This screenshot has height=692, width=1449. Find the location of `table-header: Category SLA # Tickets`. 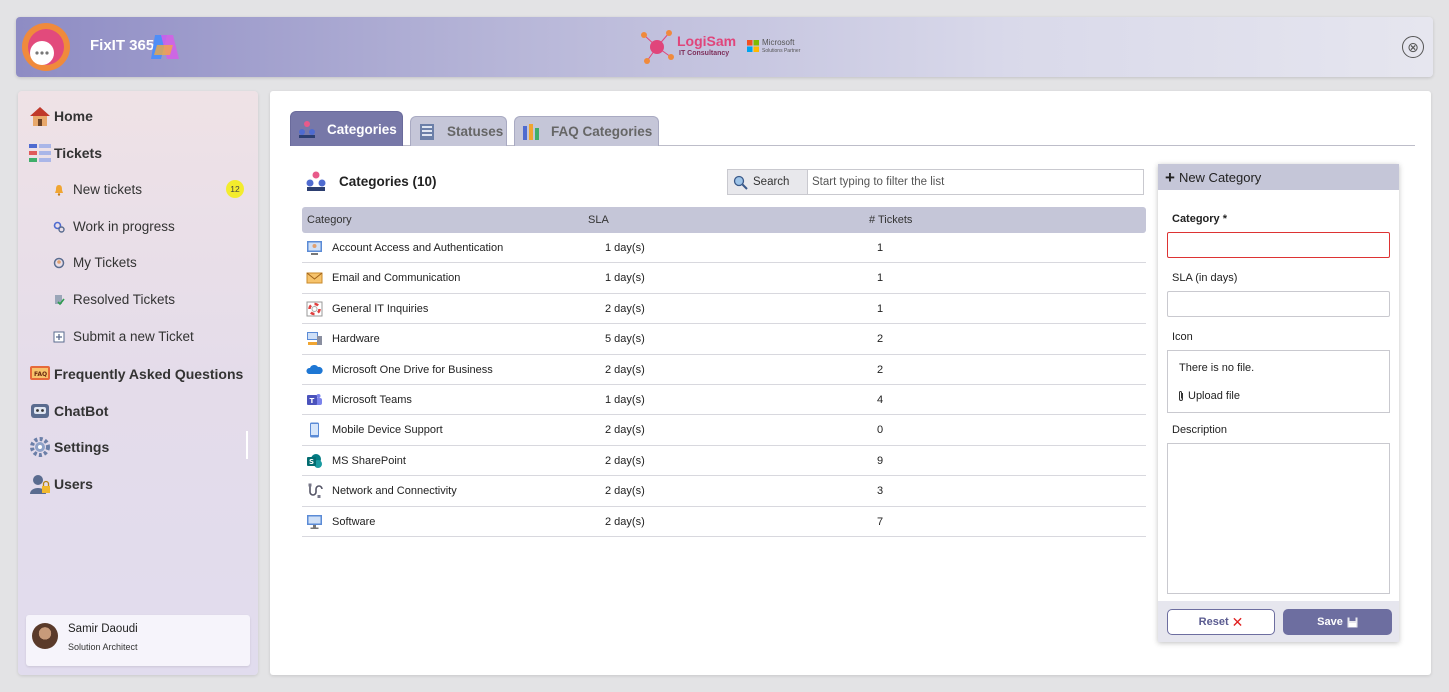

table-header: Category SLA # Tickets is located at coordinates (724, 220).